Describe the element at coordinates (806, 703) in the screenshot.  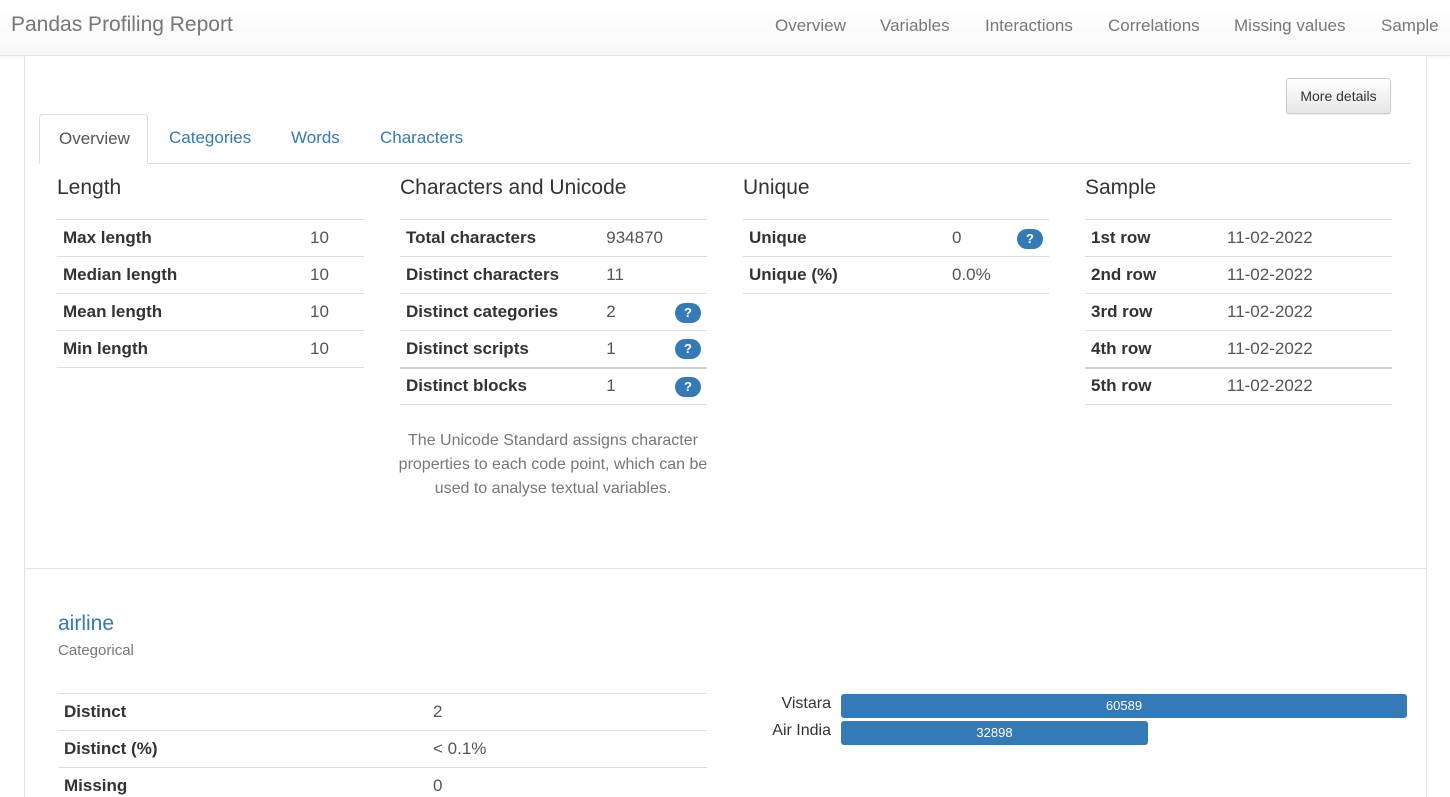
I see `bar-category-label: Vistara` at that location.